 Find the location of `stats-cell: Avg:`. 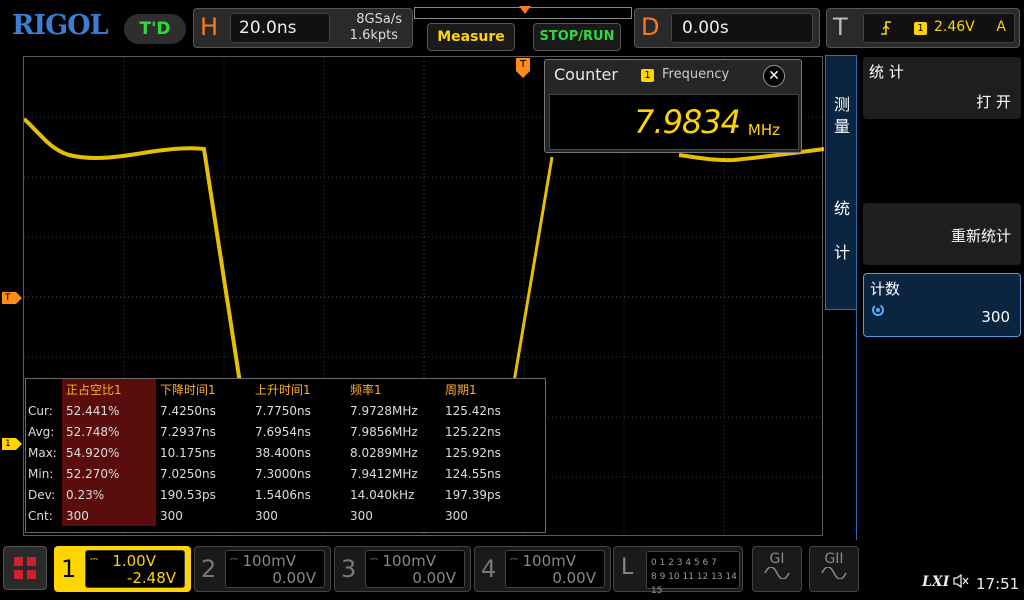

stats-cell: Avg: is located at coordinates (41, 431).